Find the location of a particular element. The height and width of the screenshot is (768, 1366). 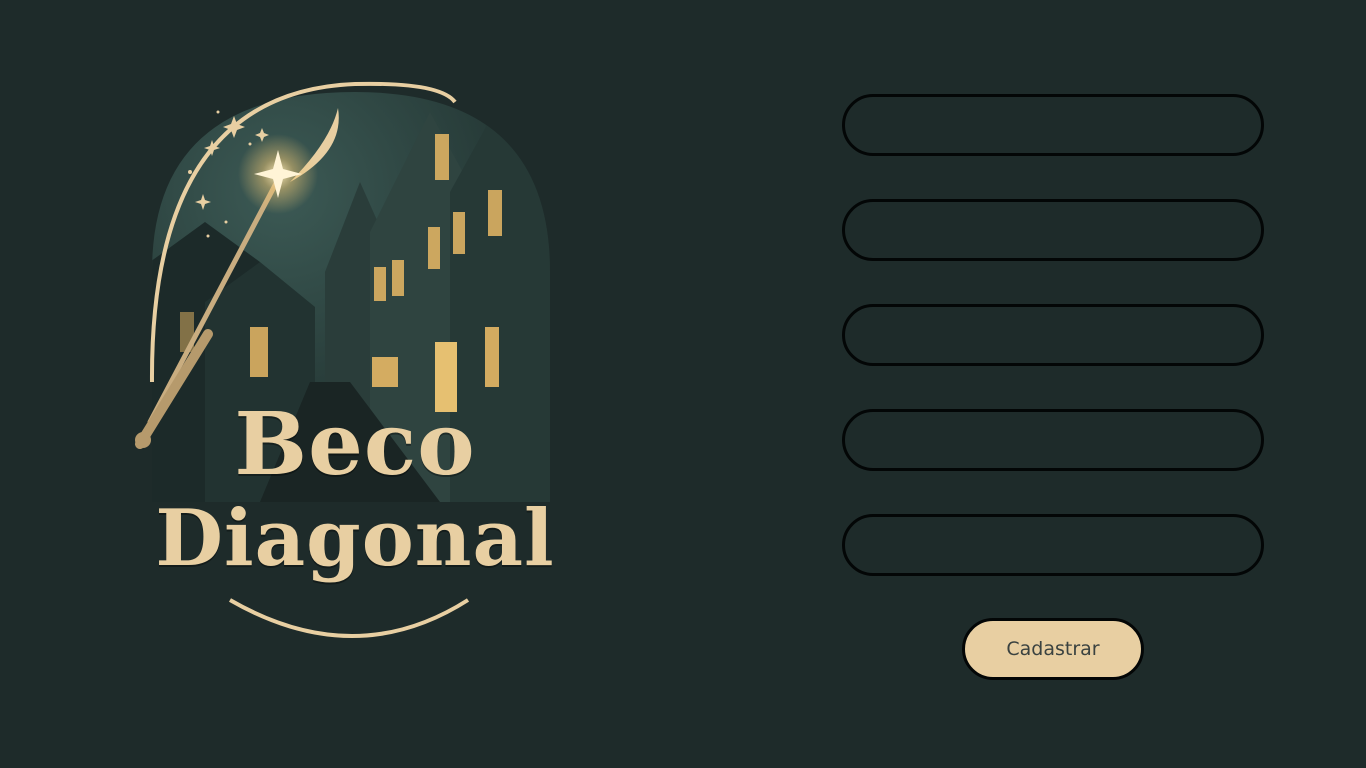

logo-title-line1: Beco is located at coordinates (355, 444).